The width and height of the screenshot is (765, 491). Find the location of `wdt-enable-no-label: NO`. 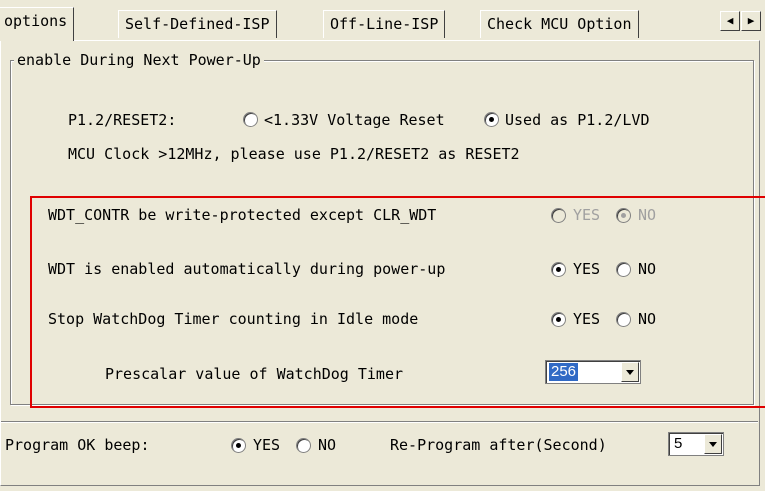

wdt-enable-no-label: NO is located at coordinates (647, 269).